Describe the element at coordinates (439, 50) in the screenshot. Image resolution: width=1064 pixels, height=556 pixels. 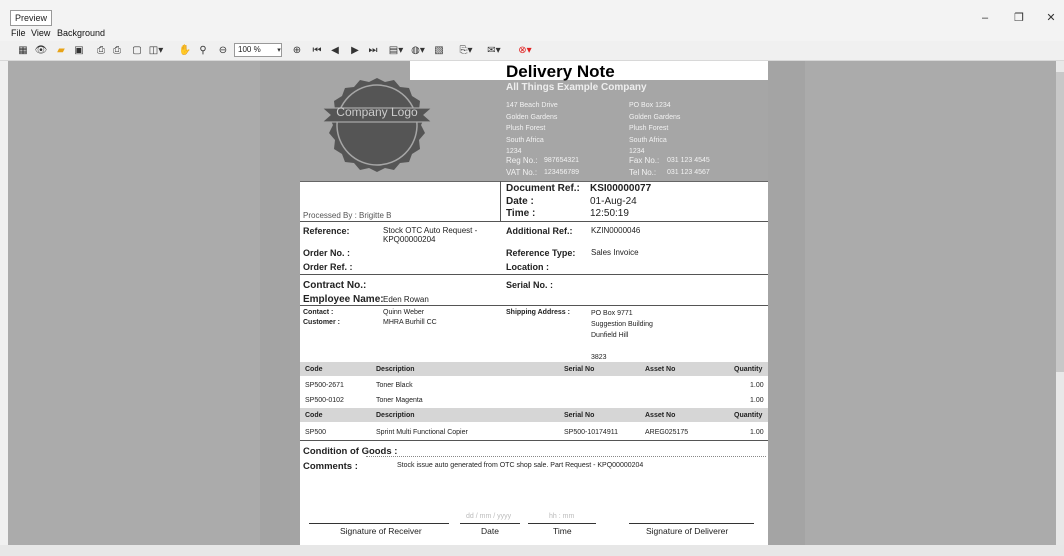
I see `watermark-icon: ▧` at that location.